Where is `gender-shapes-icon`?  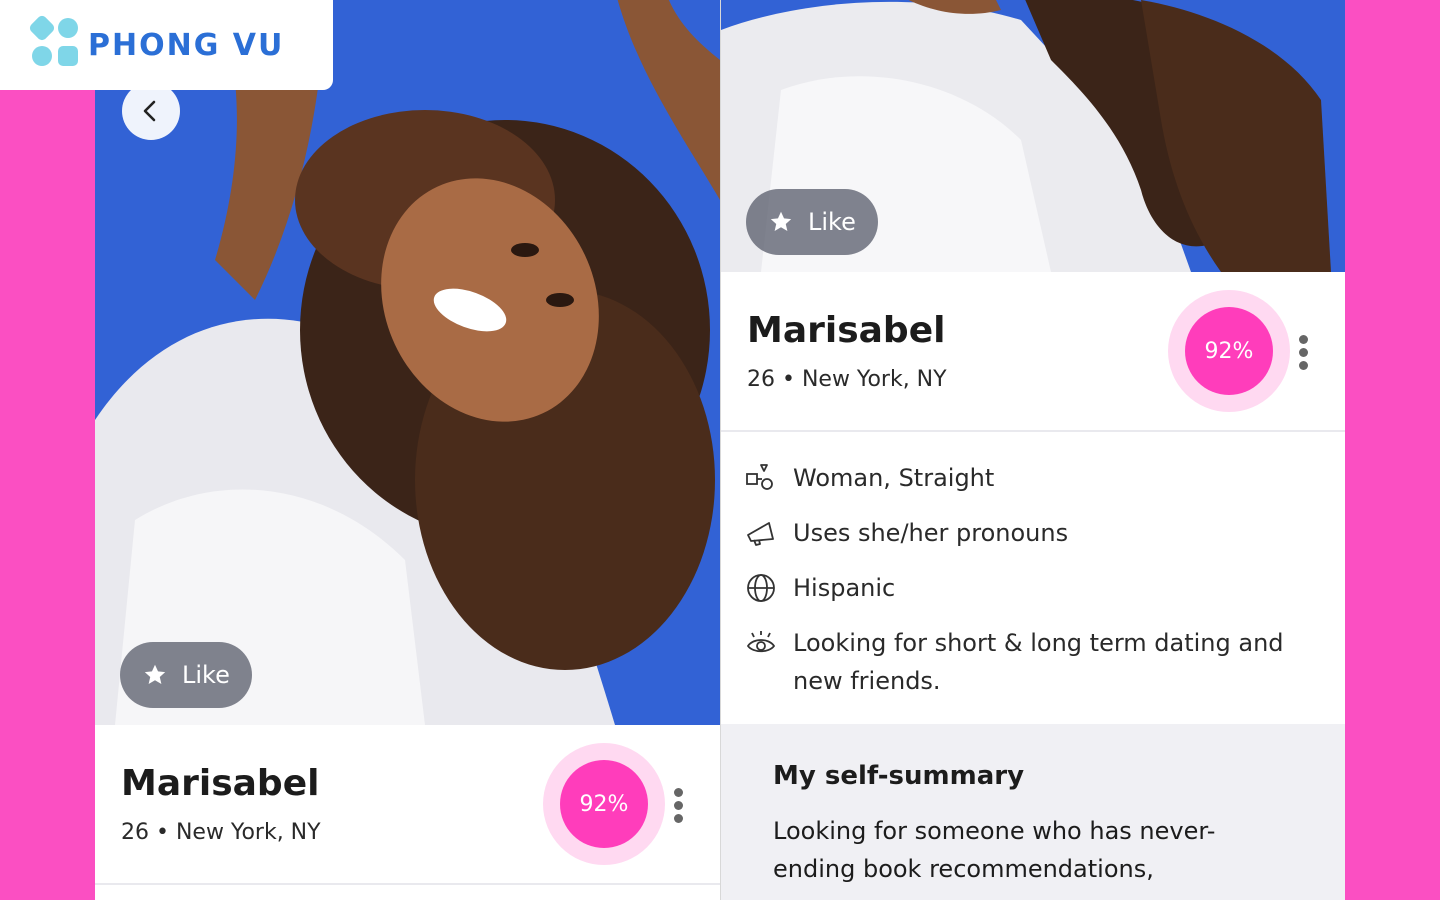 gender-shapes-icon is located at coordinates (759, 477).